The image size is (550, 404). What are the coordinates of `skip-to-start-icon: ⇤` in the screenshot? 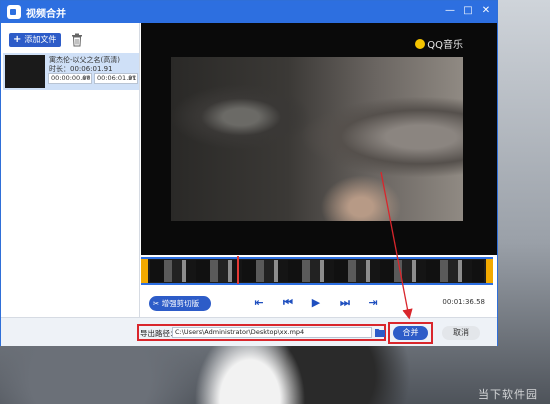 It's located at (259, 303).